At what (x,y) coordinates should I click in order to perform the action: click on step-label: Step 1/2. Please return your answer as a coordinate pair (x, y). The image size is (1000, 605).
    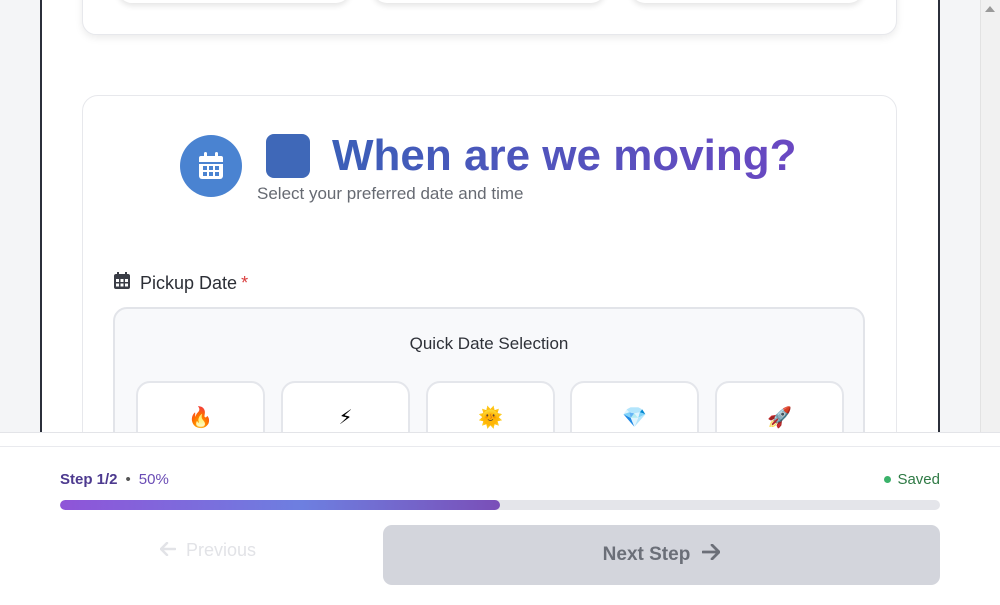
    Looking at the image, I should click on (89, 479).